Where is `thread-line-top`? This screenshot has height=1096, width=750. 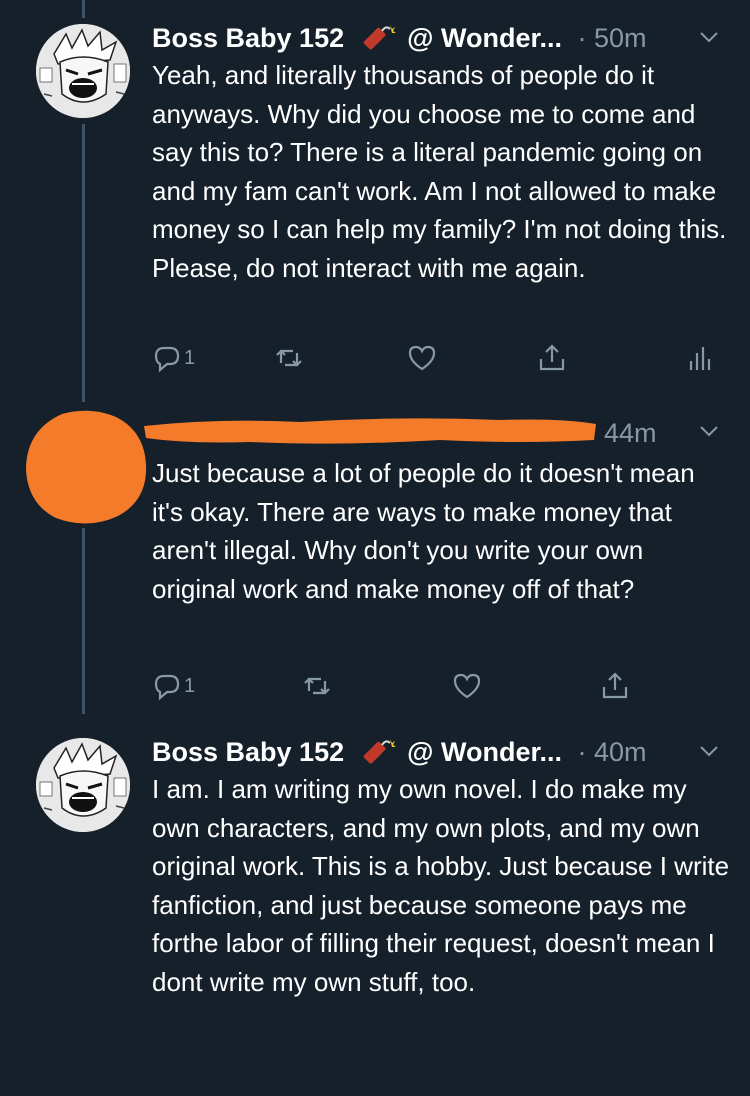
thread-line-top is located at coordinates (83, 9).